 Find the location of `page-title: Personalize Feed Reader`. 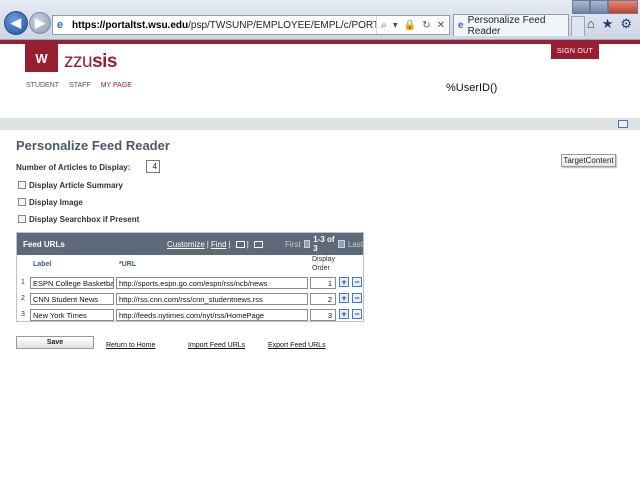

page-title: Personalize Feed Reader is located at coordinates (93, 145).